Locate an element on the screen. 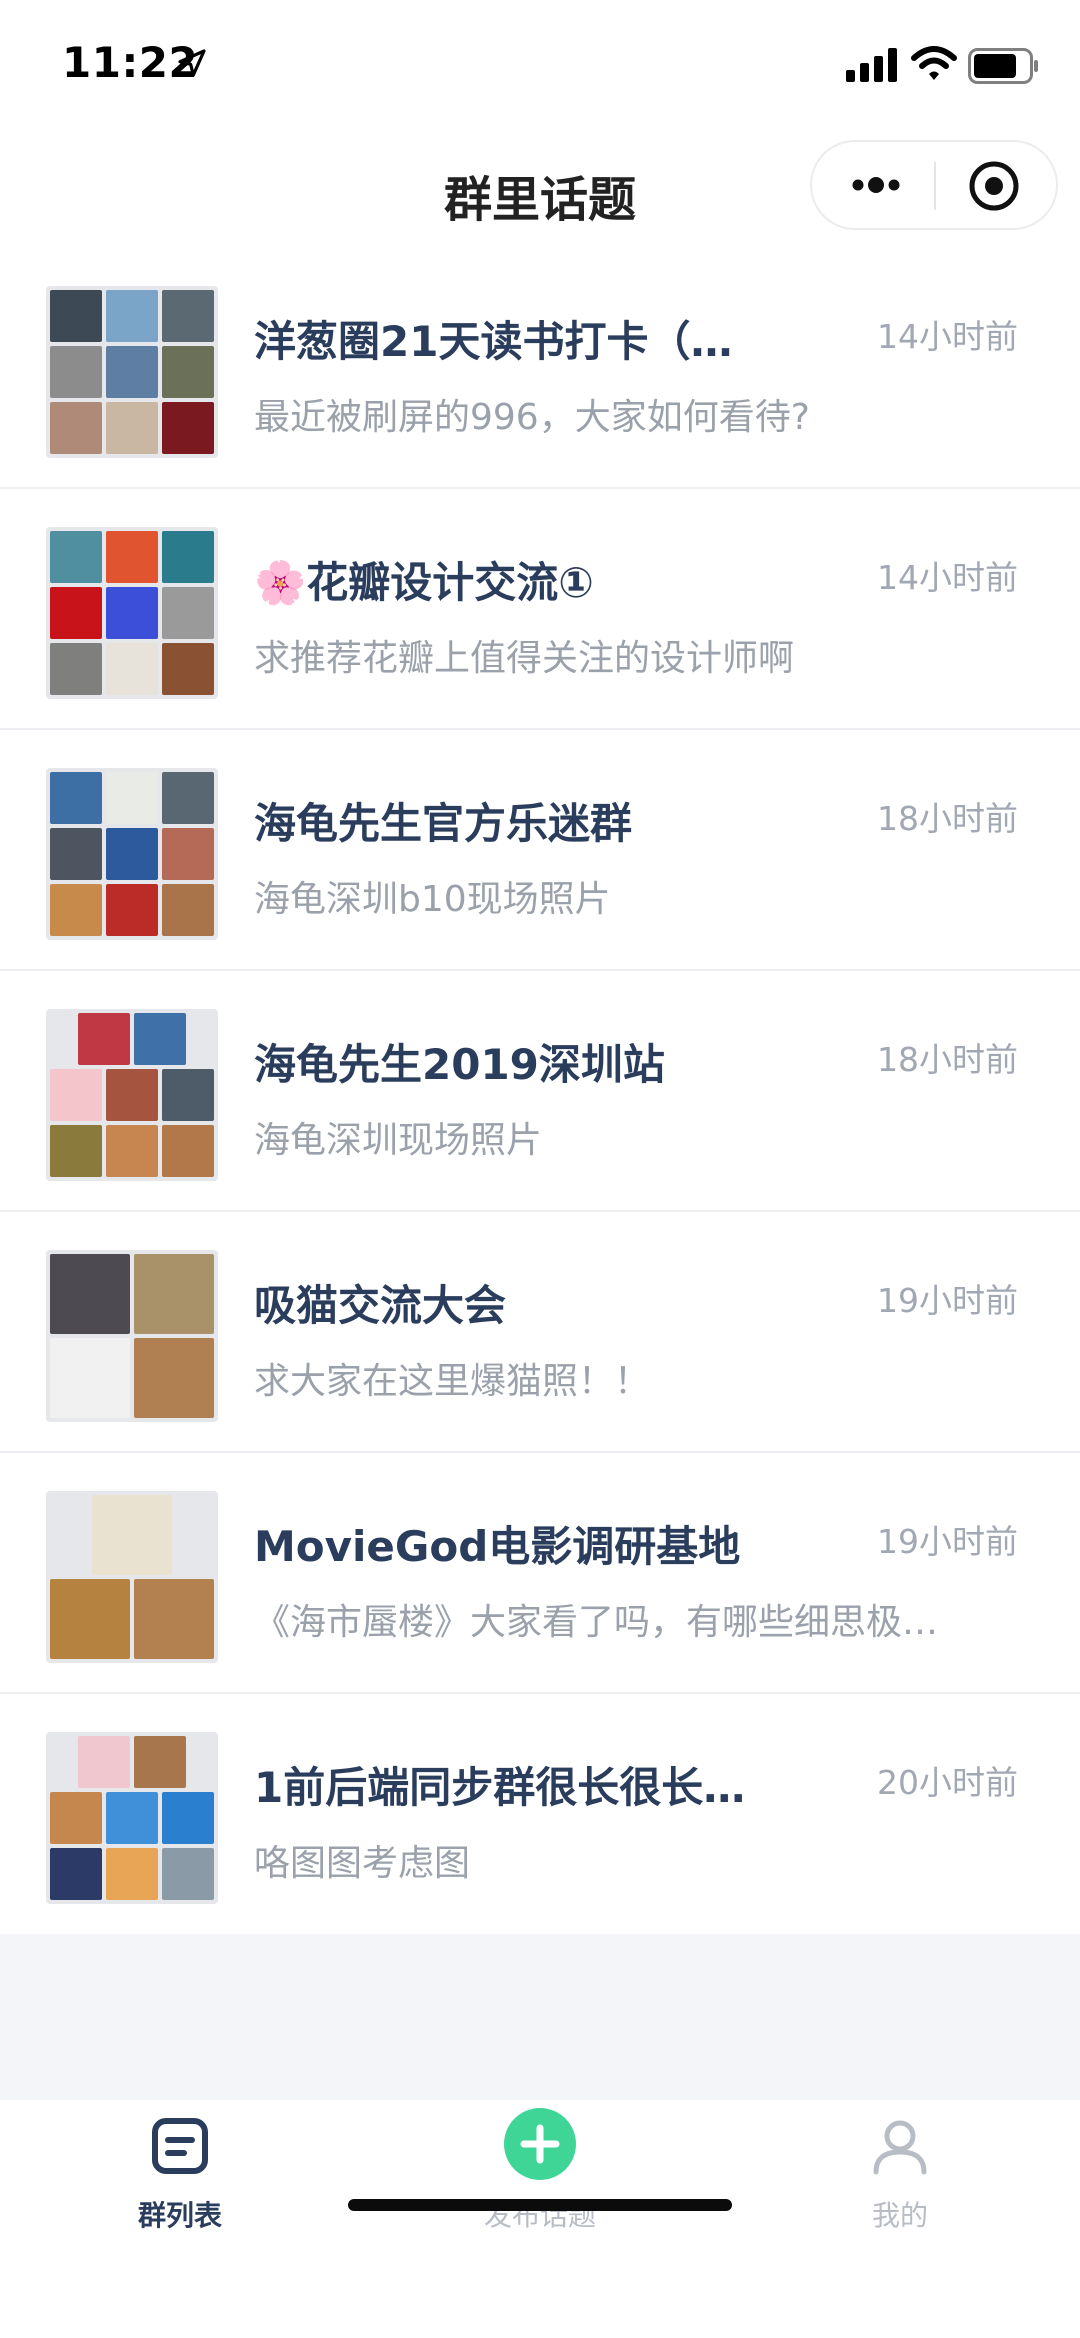 This screenshot has width=1080, height=2338. plus-circle-icon is located at coordinates (540, 2144).